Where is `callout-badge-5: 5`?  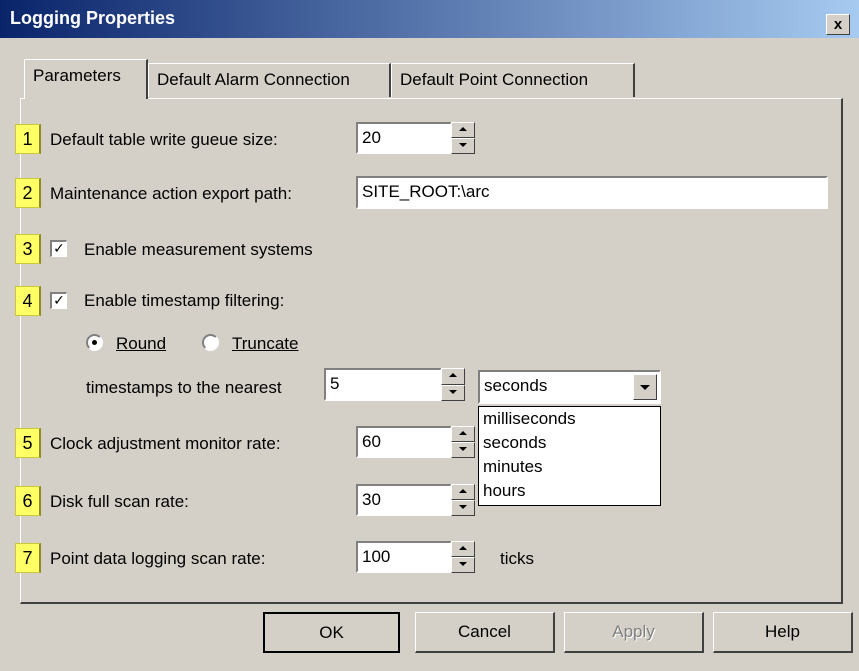
callout-badge-5: 5 is located at coordinates (28, 443).